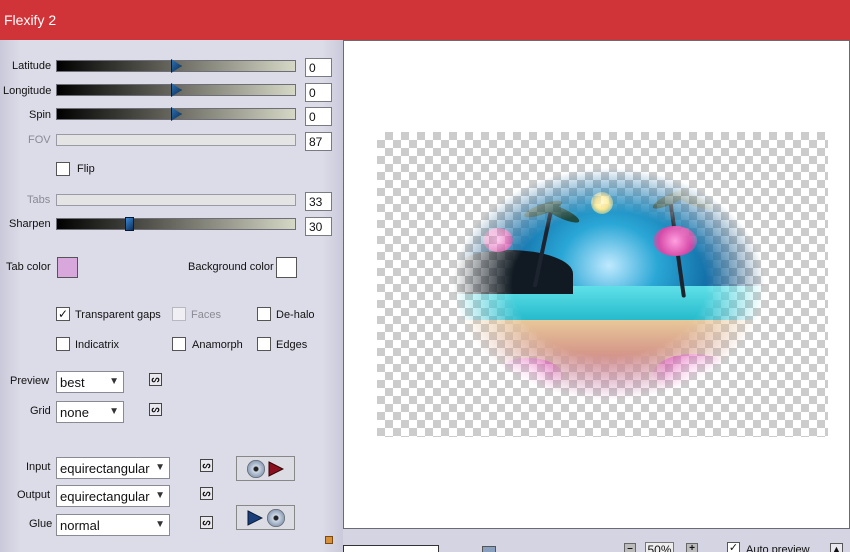 The height and width of the screenshot is (552, 850). What do you see at coordinates (105, 496) in the screenshot?
I see `output-projection-value: equirectangular` at bounding box center [105, 496].